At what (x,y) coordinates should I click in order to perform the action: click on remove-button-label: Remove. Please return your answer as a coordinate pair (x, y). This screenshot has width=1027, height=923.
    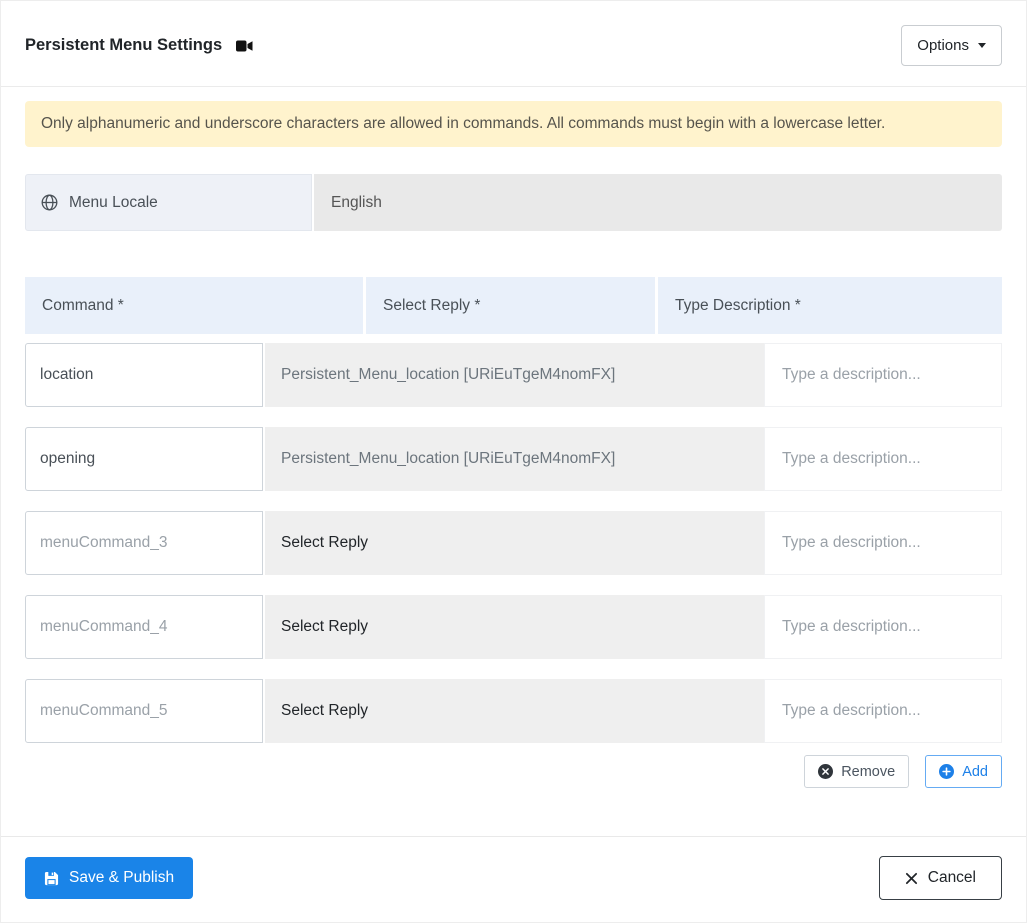
    Looking at the image, I should click on (868, 771).